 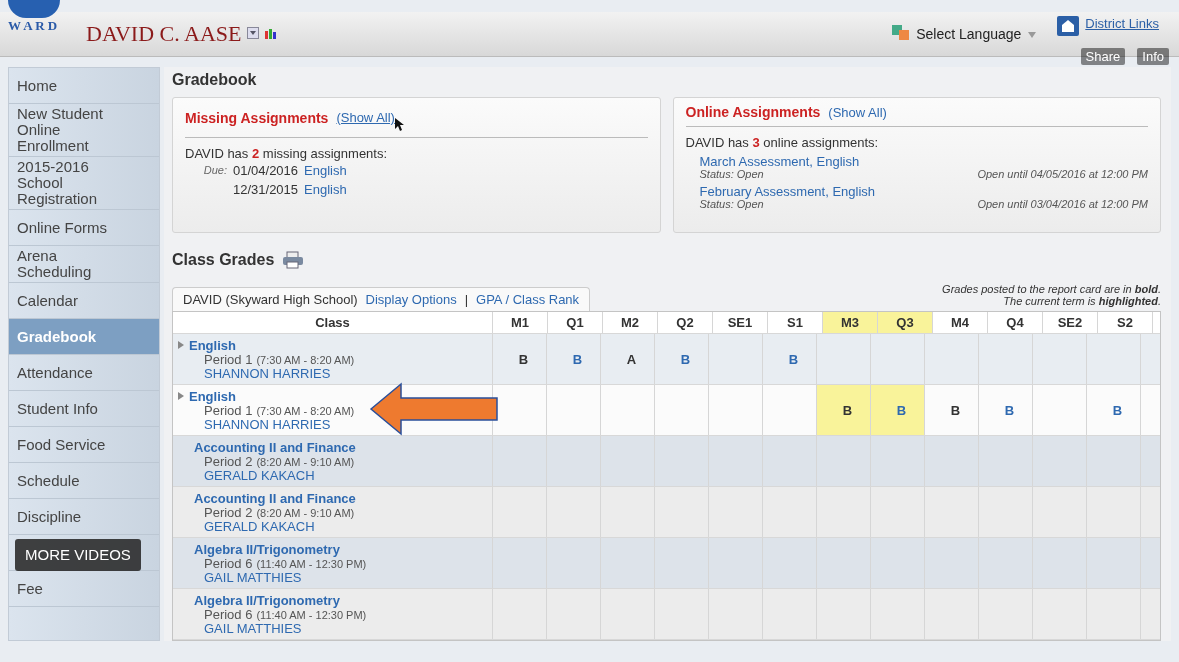 I want to click on card-title: Missing Assignments, so click(x=257, y=117).